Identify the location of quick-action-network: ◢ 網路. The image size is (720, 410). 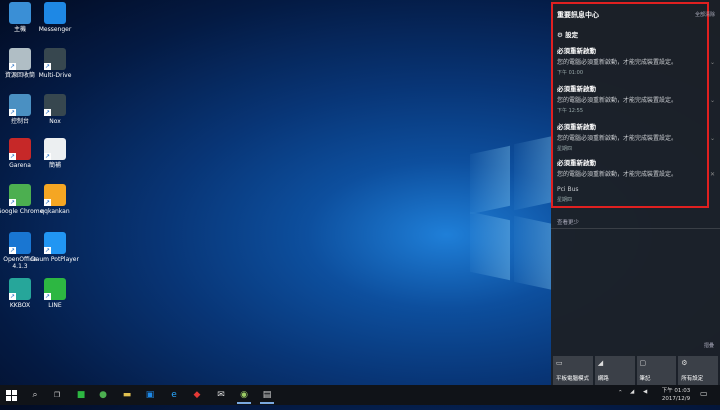
(614, 370).